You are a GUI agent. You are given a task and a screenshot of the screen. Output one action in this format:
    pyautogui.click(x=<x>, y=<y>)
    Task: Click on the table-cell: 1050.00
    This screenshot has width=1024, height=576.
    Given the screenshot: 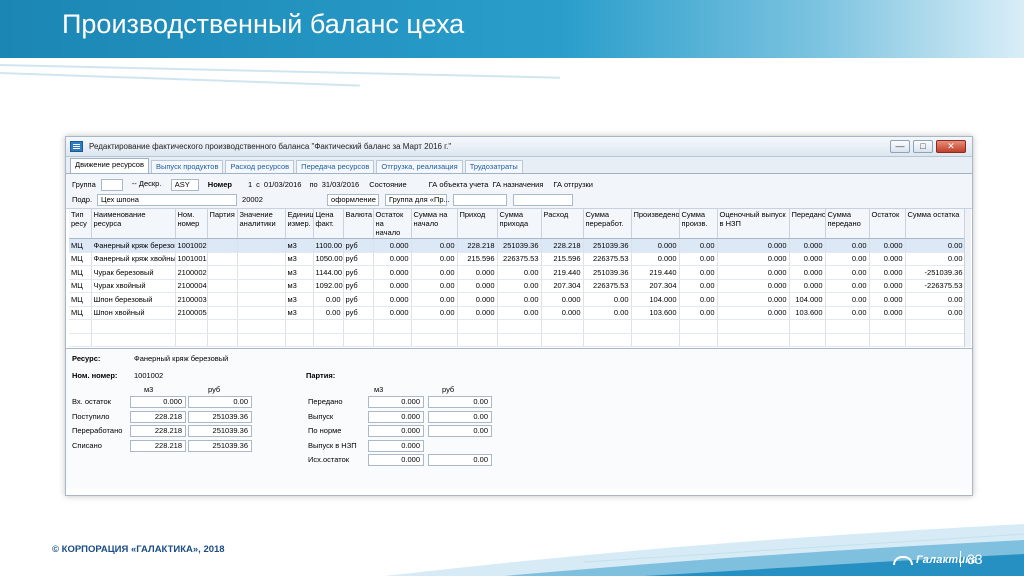 What is the action you would take?
    pyautogui.click(x=328, y=259)
    